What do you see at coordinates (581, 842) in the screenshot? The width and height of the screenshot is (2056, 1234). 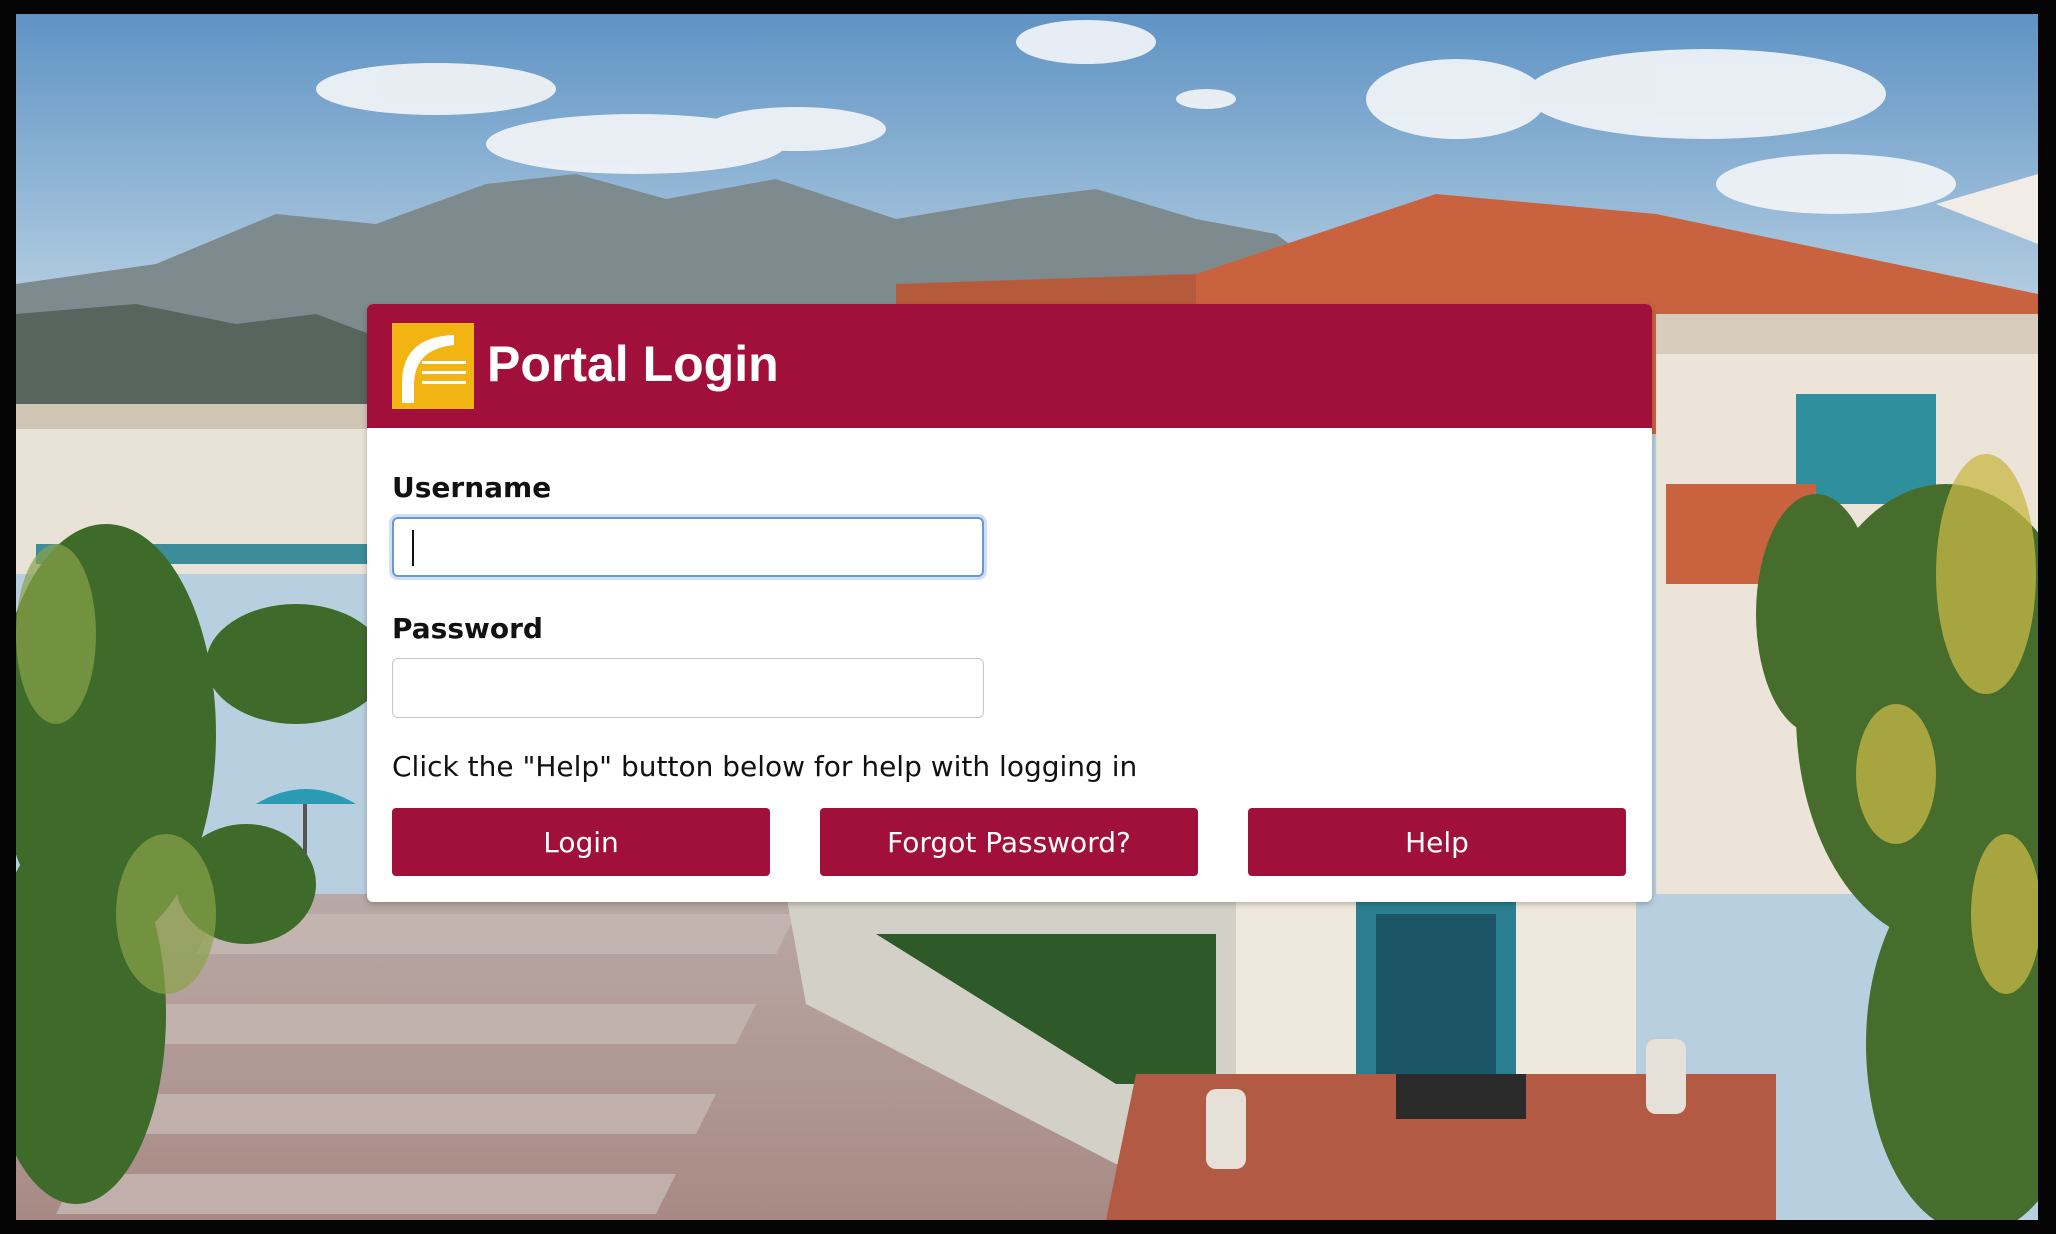 I see `login-button: Login` at bounding box center [581, 842].